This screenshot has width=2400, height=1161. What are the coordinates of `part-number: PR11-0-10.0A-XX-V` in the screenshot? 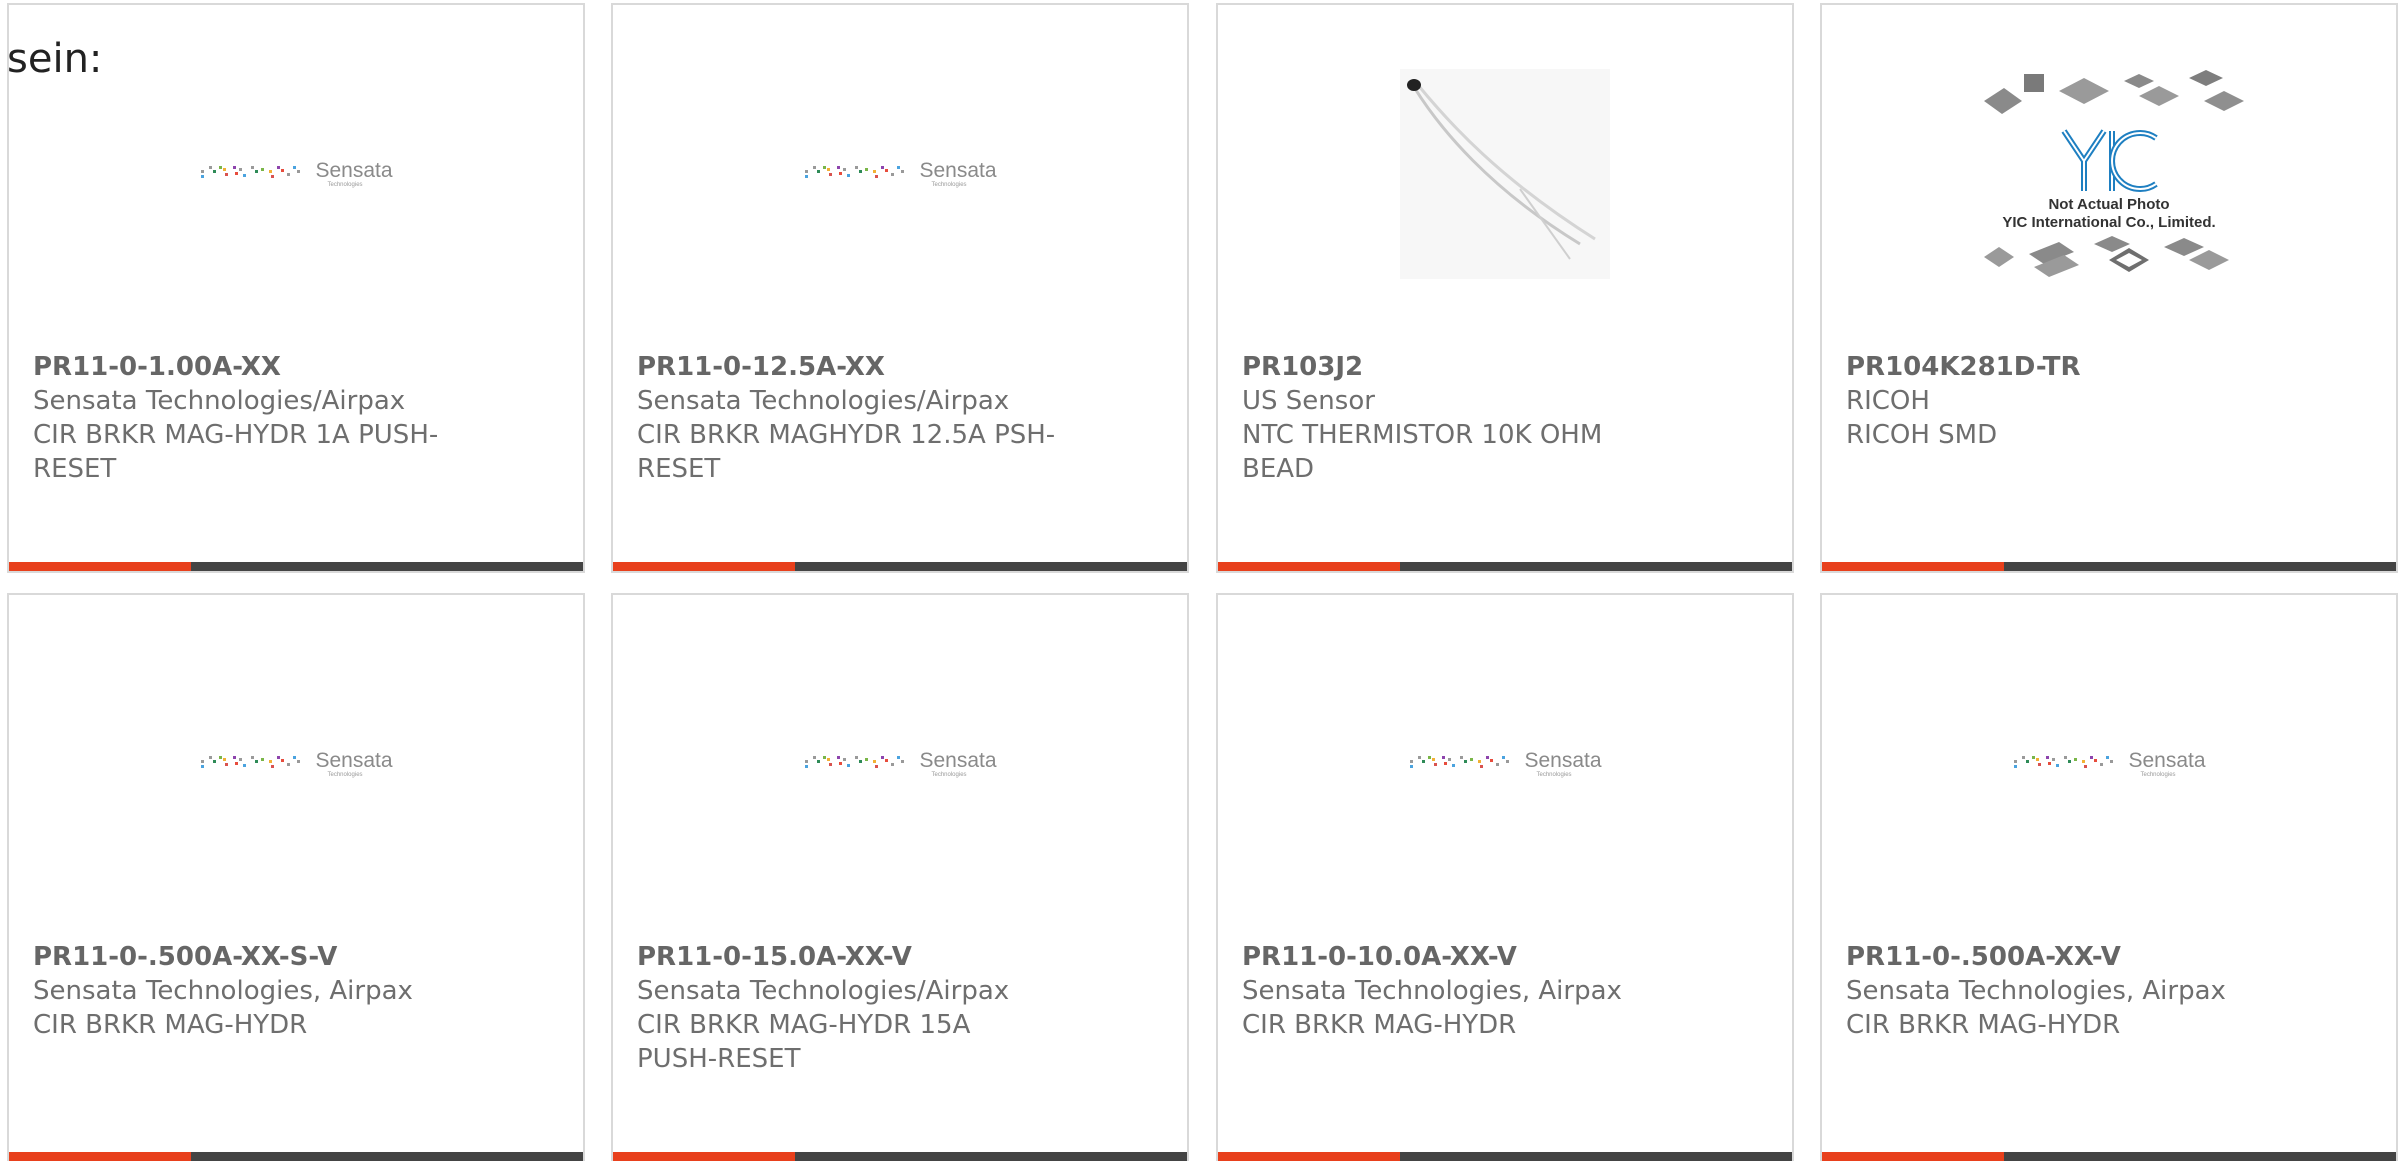 It's located at (1452, 957).